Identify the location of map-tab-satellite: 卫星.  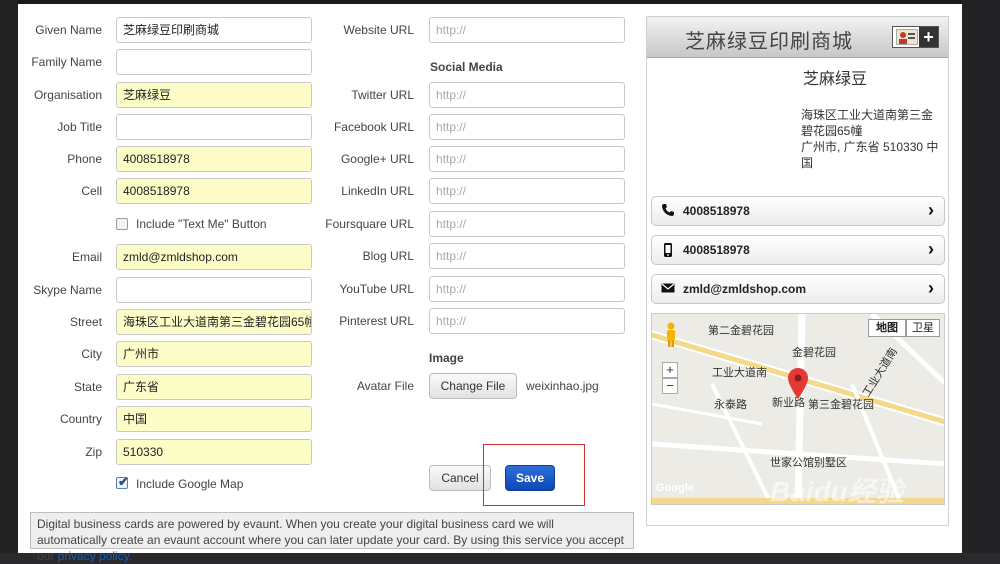
(923, 328).